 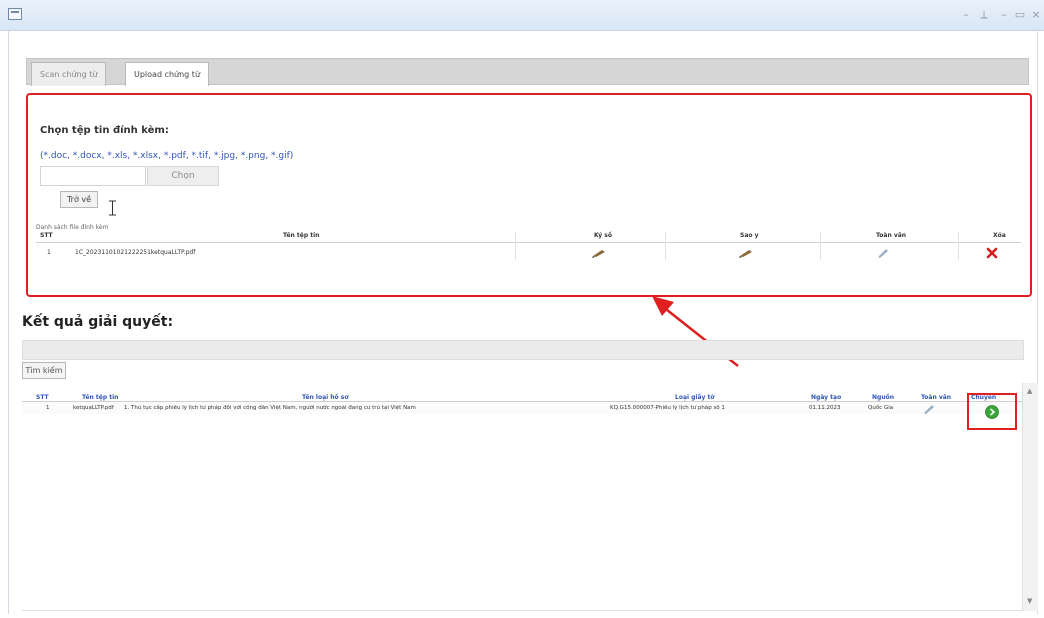 I want to click on col-copy: Sao y, so click(x=749, y=235).